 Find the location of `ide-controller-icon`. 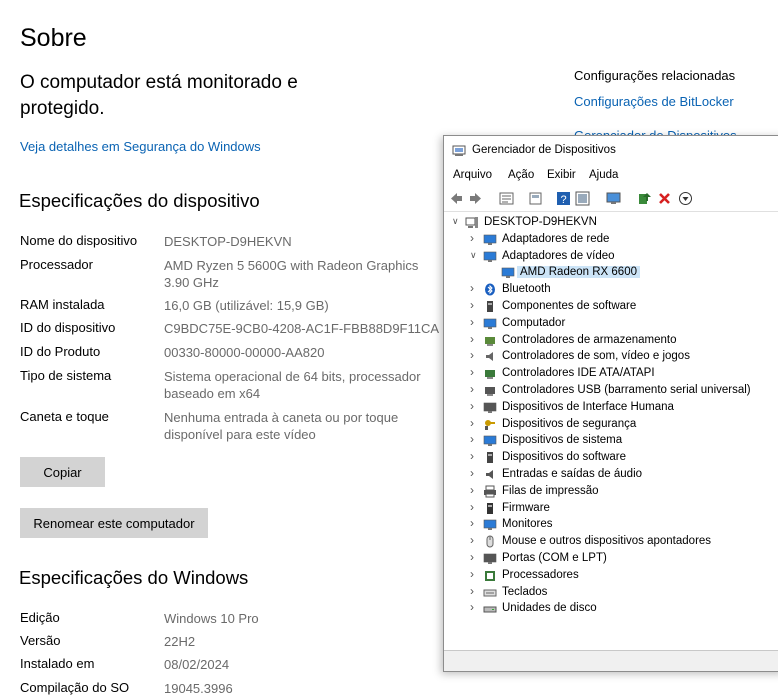

ide-controller-icon is located at coordinates (490, 375).